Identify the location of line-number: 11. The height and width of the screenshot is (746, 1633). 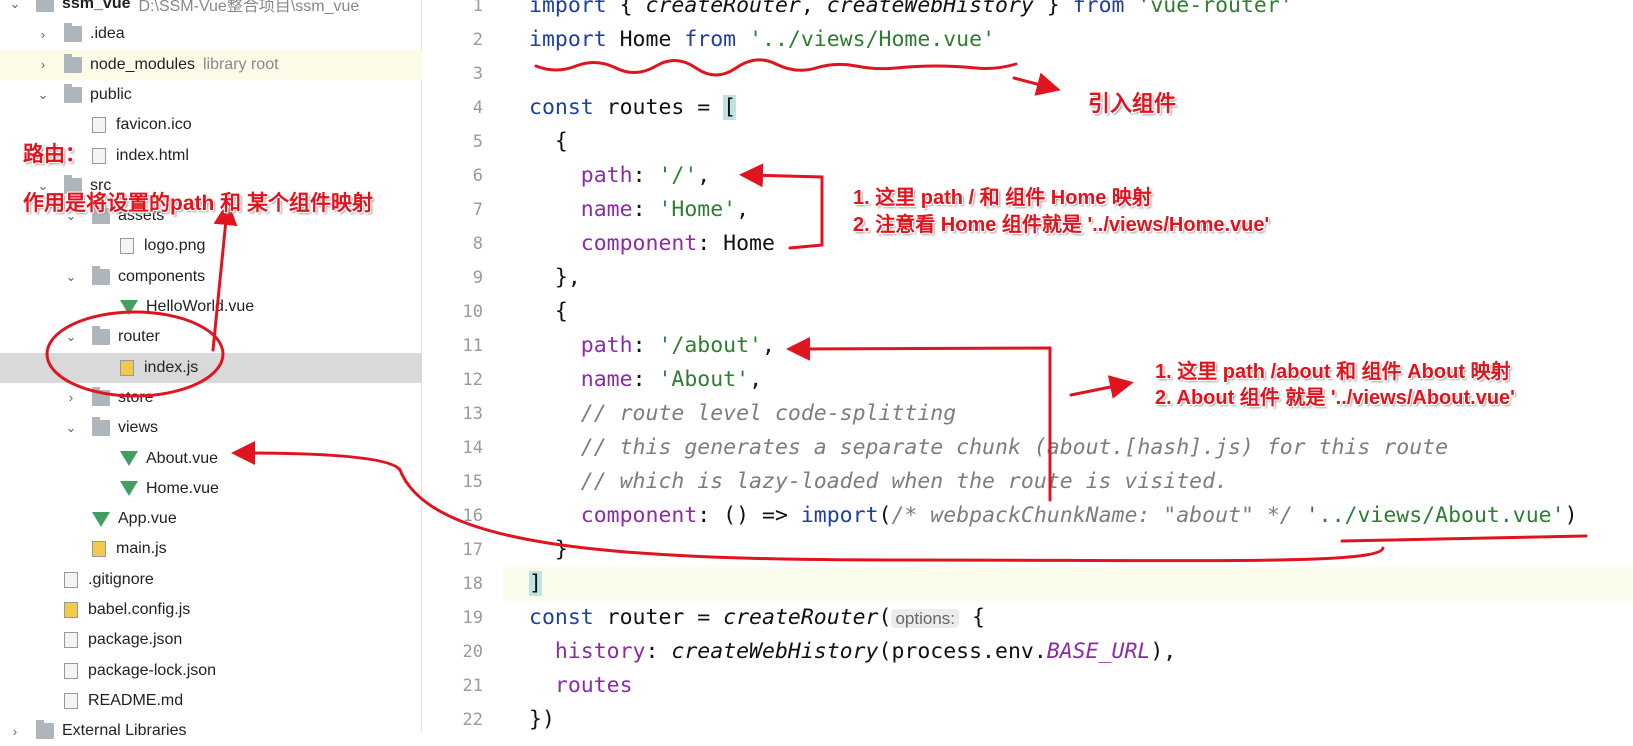
(472, 346).